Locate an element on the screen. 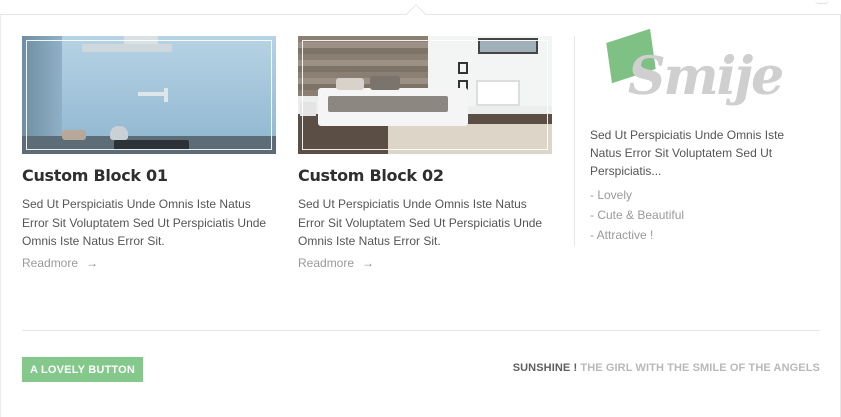  column-divider is located at coordinates (574, 141).